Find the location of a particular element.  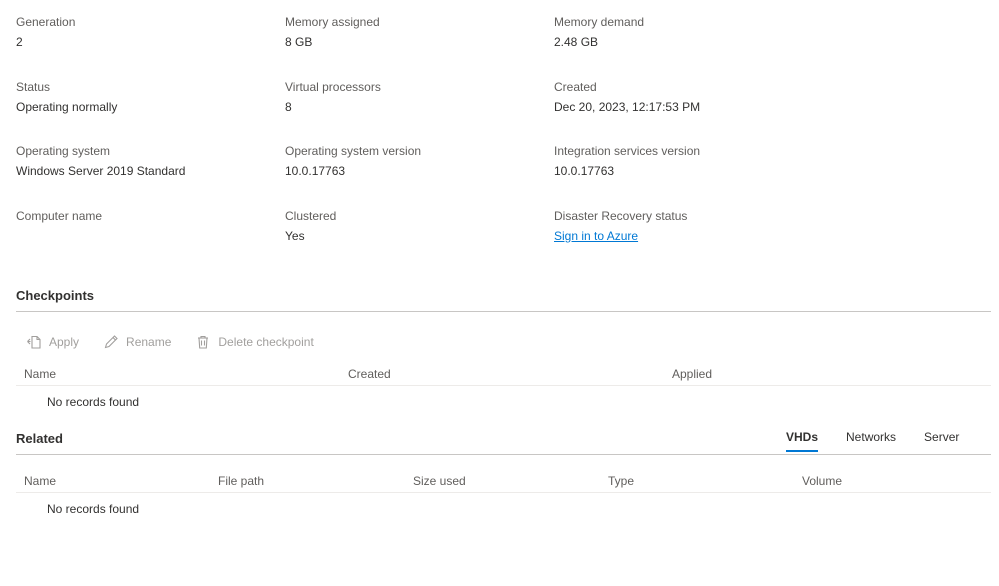

checkpoints-empty-message: No records found is located at coordinates (93, 402).